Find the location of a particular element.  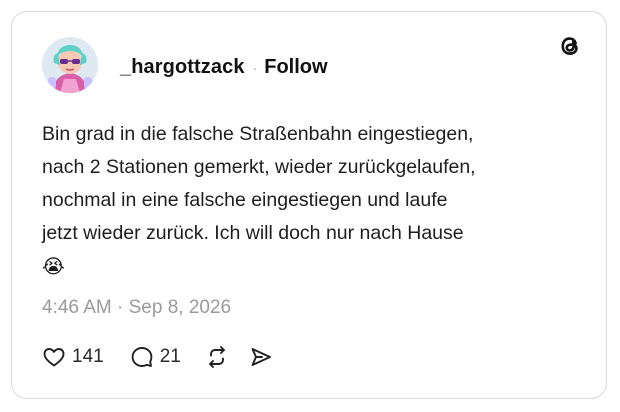

repost-button is located at coordinates (217, 357).